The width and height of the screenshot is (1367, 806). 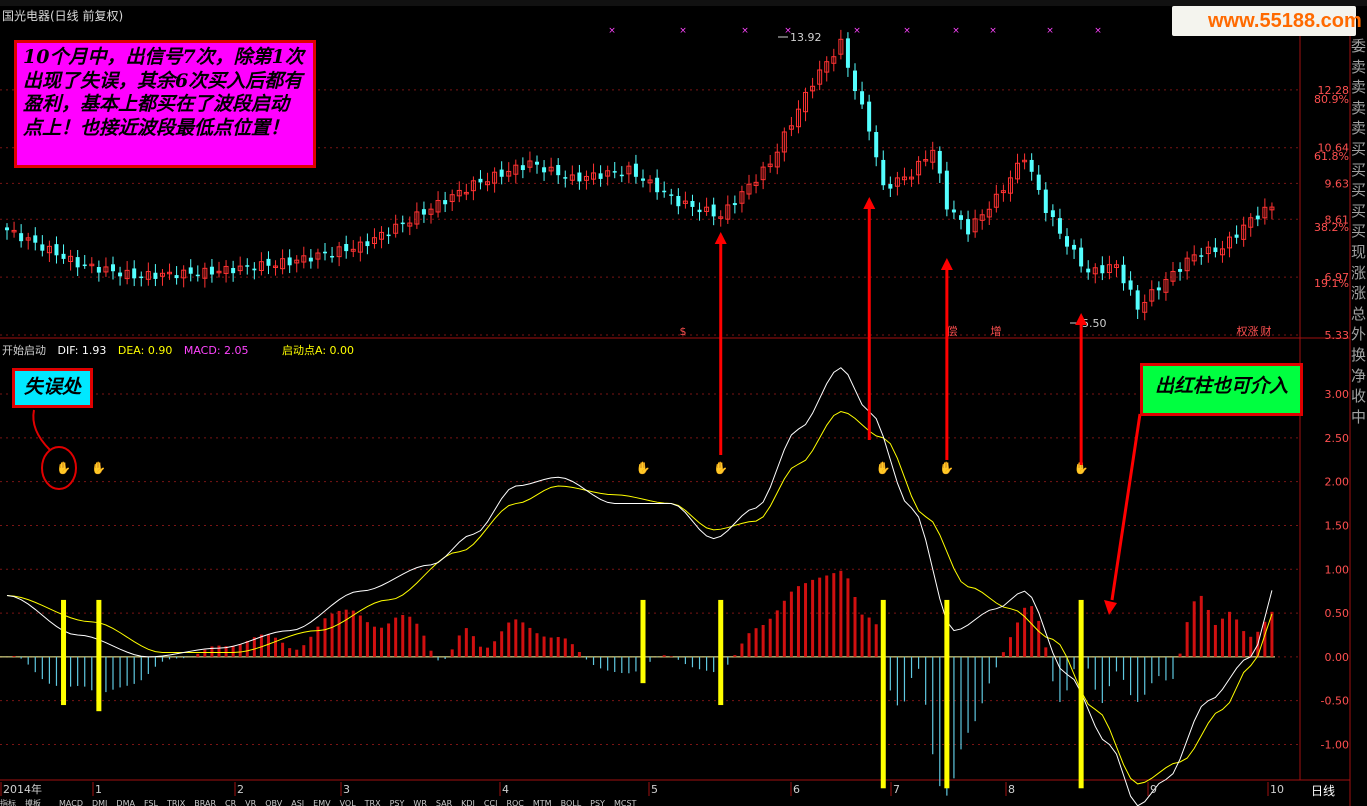 I want to click on macd-axis-label: 0.50, so click(x=1337, y=613).